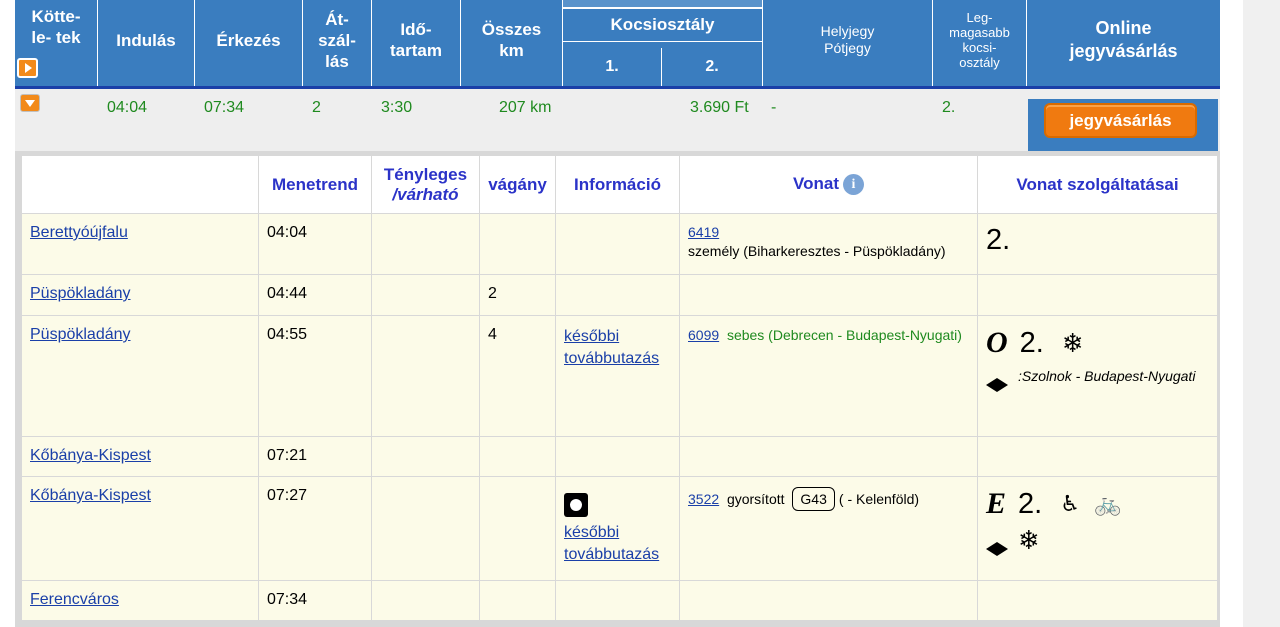 This screenshot has width=1280, height=627. I want to click on col-highest-class-label: Leg- magasabb kocsi- osztály, so click(979, 40).